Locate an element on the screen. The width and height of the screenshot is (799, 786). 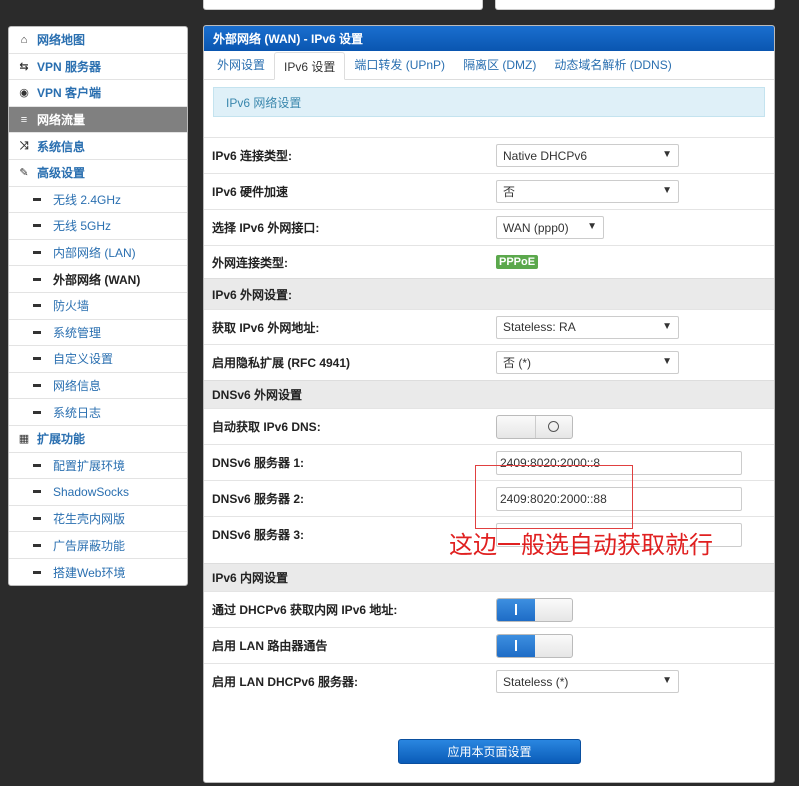
lan-dhcpv6-value: Stateless (*) is located at coordinates (536, 681).